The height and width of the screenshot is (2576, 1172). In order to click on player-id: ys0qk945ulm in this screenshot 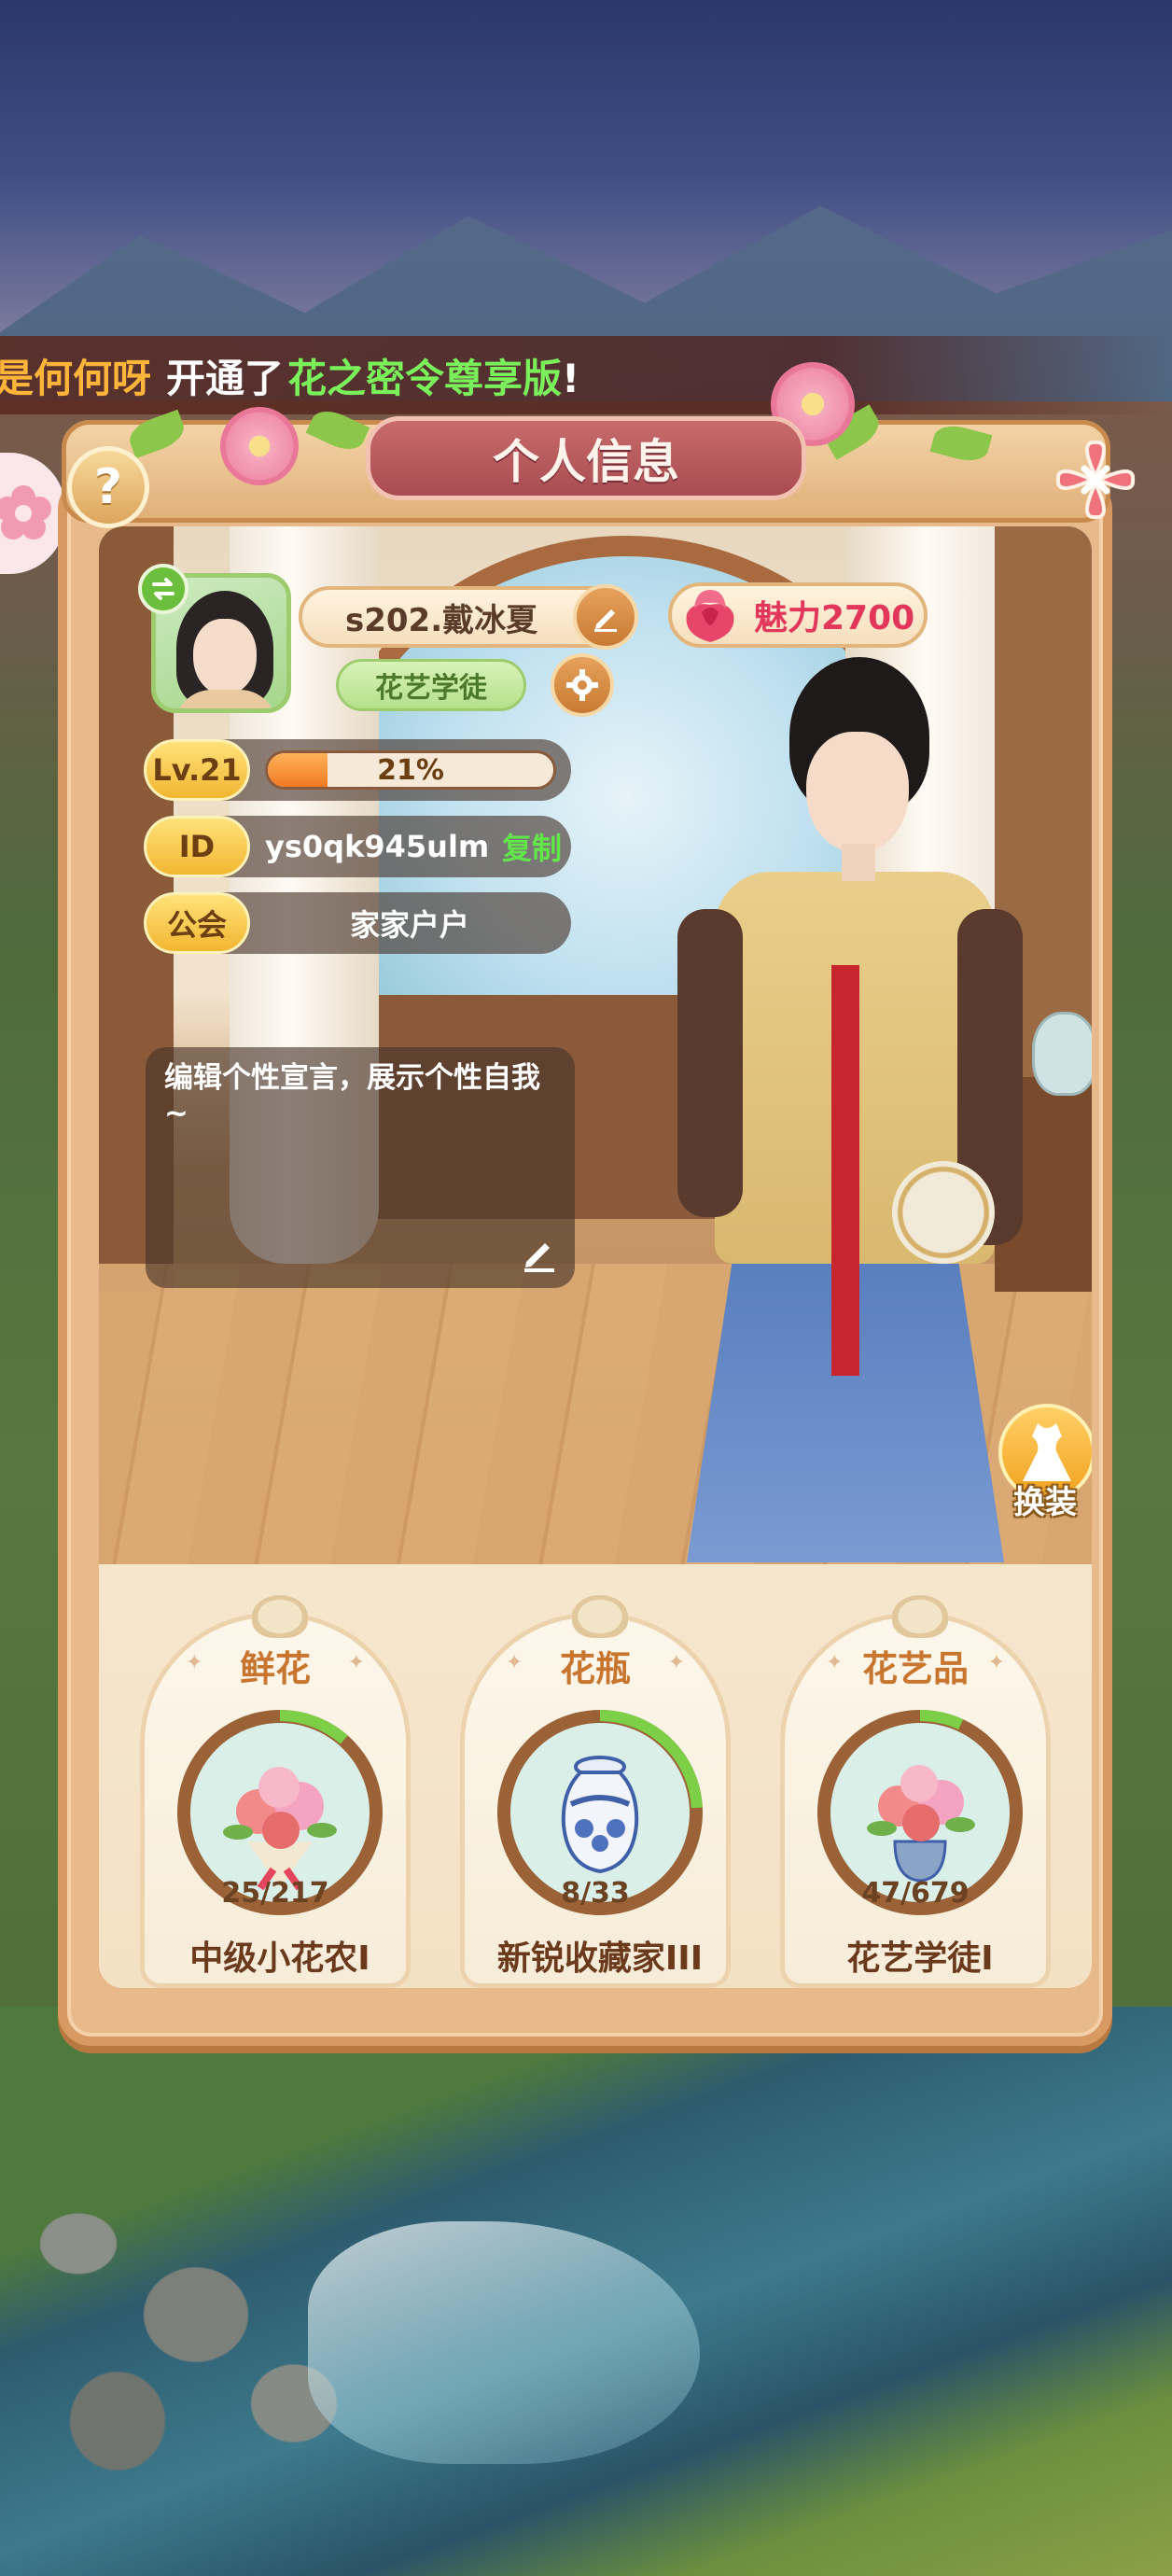, I will do `click(377, 846)`.